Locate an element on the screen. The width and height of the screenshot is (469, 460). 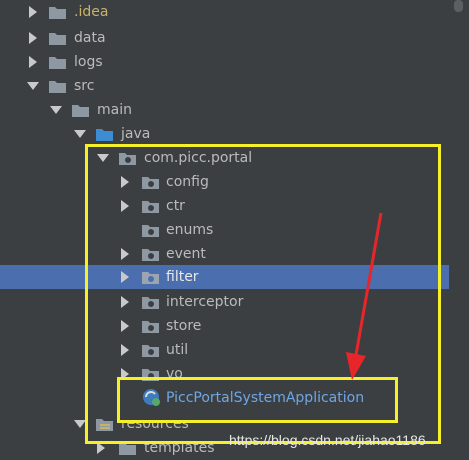
watermark-text: https://blog.csdn.net/jiahao1186 is located at coordinates (327, 440).